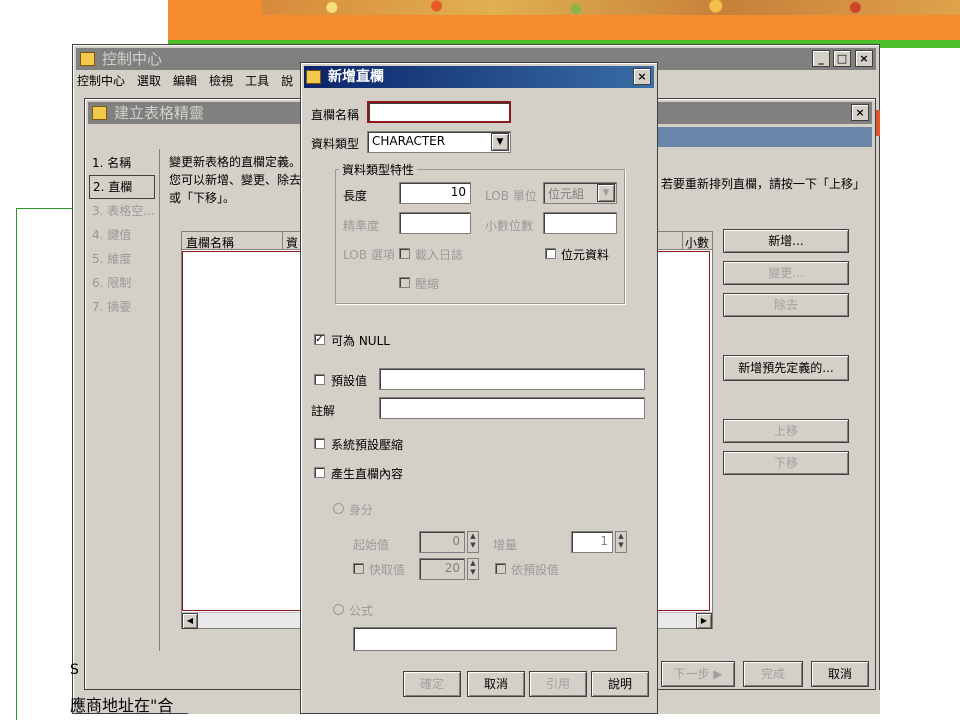 This screenshot has width=960, height=720. I want to click on default-increment-checkbox, so click(500, 568).